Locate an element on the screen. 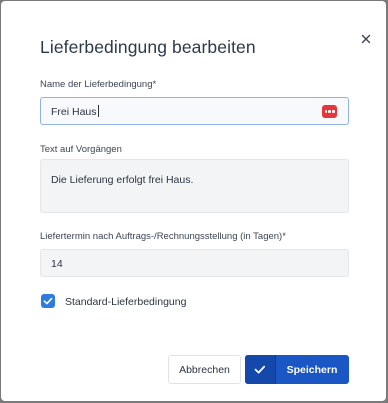 This screenshot has width=388, height=403. delivery-days-value: 14 is located at coordinates (57, 264).